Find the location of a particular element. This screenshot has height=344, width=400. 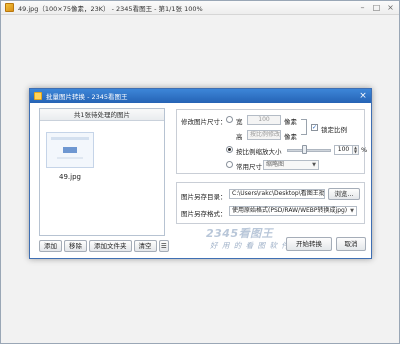

file-list-toolbar: 添加 移除 添加文件夹 清空 ☰ is located at coordinates (104, 247).